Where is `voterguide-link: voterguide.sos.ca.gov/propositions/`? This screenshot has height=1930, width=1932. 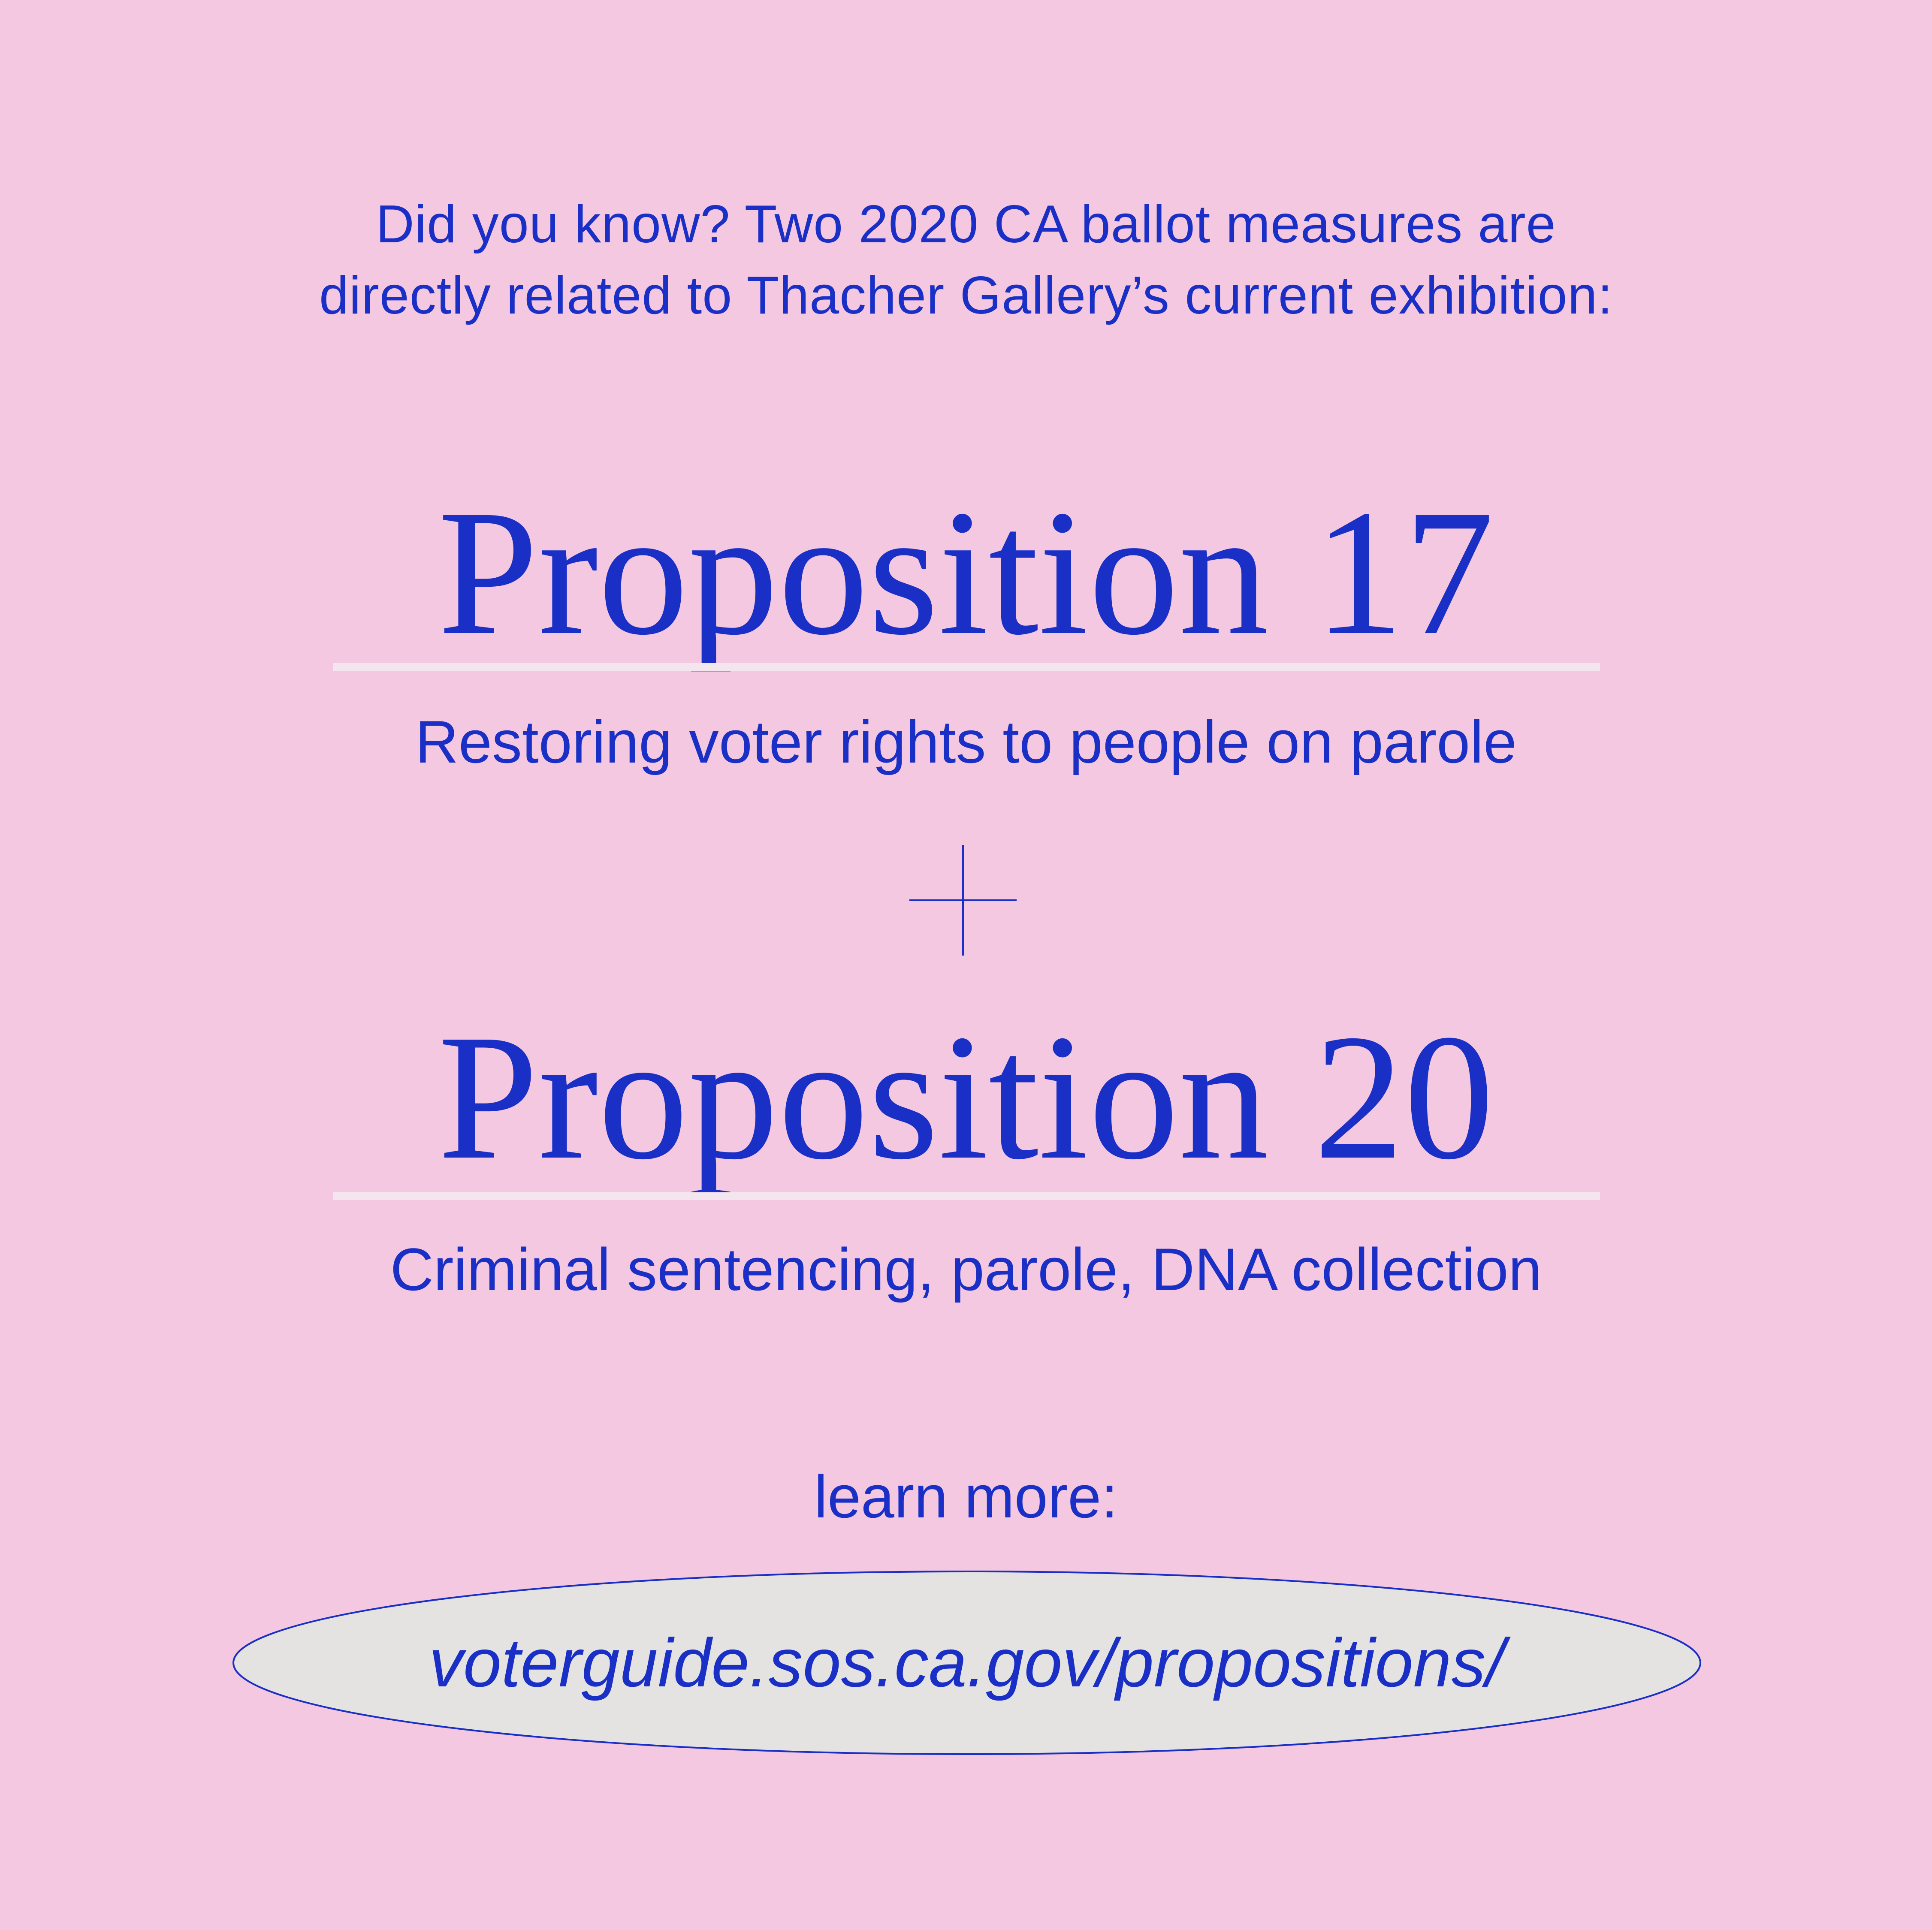 voterguide-link: voterguide.sos.ca.gov/propositions/ is located at coordinates (967, 1663).